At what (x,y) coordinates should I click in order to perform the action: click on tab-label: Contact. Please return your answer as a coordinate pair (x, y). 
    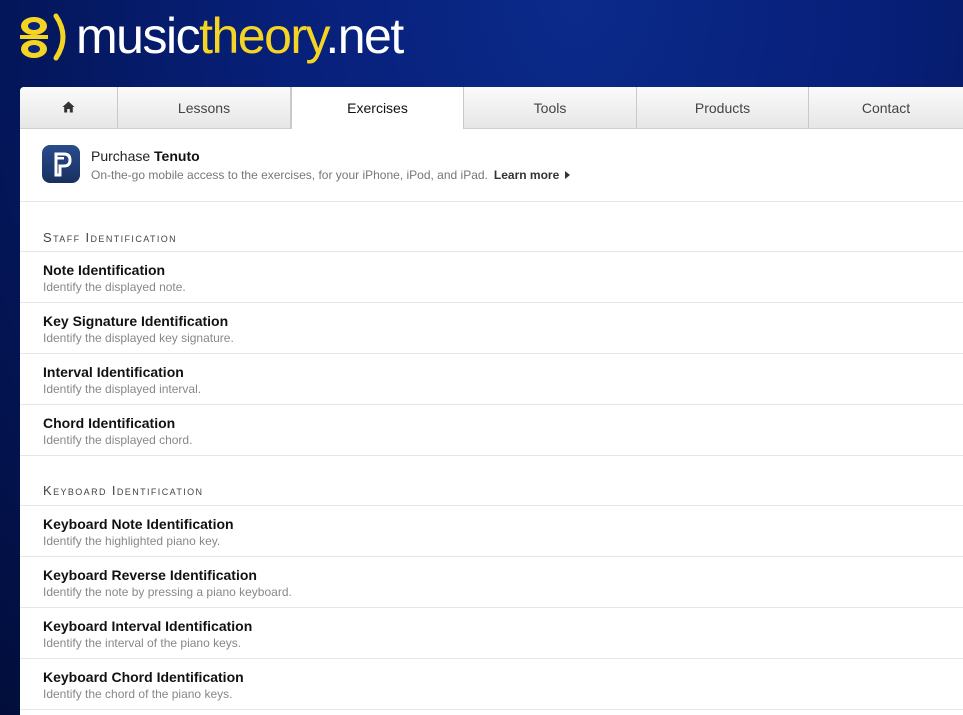
    Looking at the image, I should click on (886, 107).